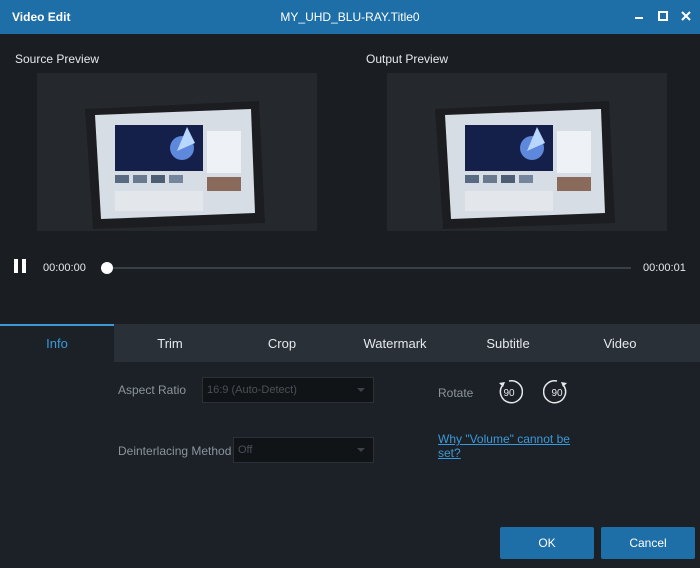 This screenshot has width=700, height=568. Describe the element at coordinates (508, 446) in the screenshot. I see `volume-help-link: Why "Volume" cannot be set?` at that location.